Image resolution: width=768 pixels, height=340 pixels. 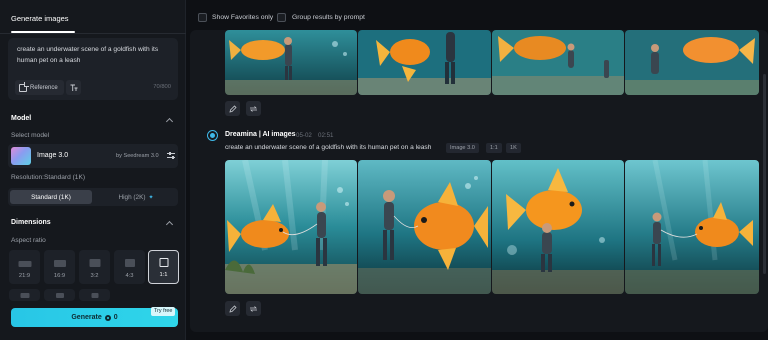 What do you see at coordinates (212, 135) in the screenshot?
I see `dreamina-logo-icon` at bounding box center [212, 135].